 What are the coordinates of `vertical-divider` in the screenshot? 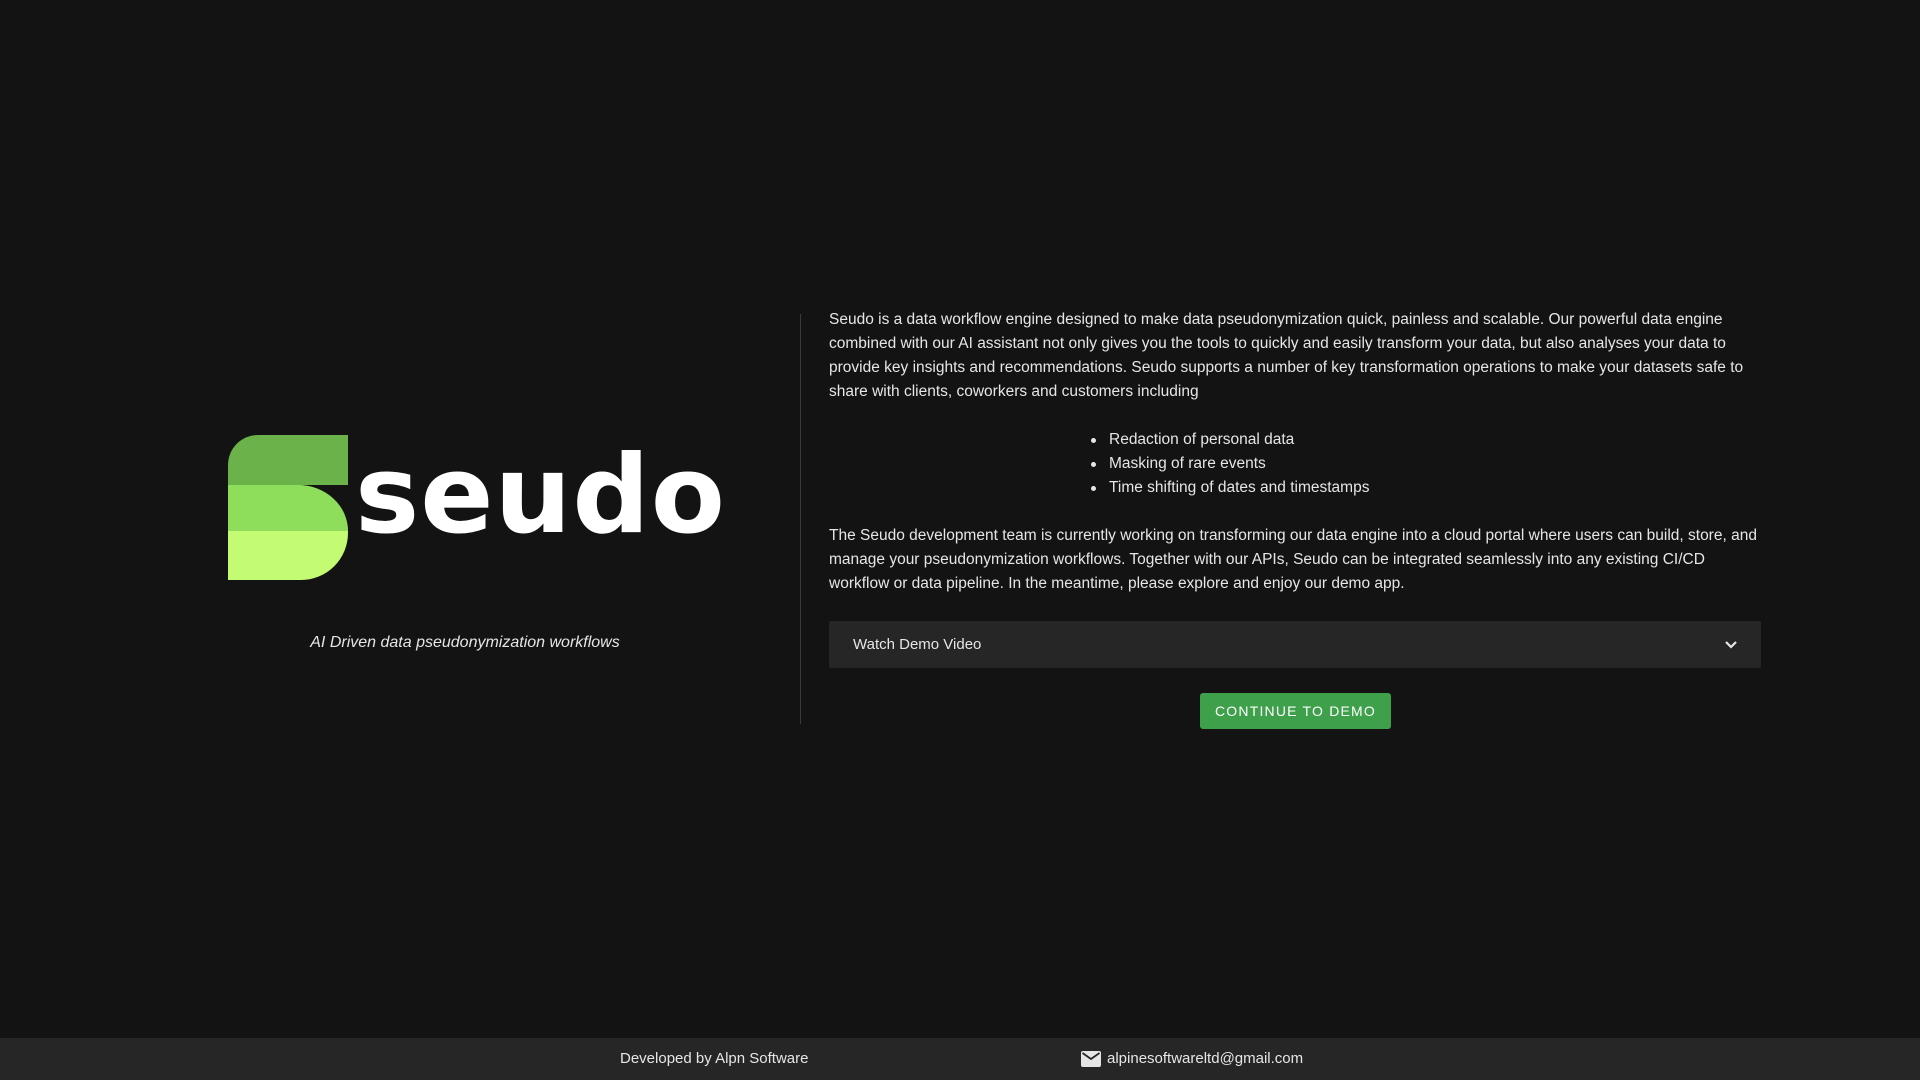 It's located at (800, 519).